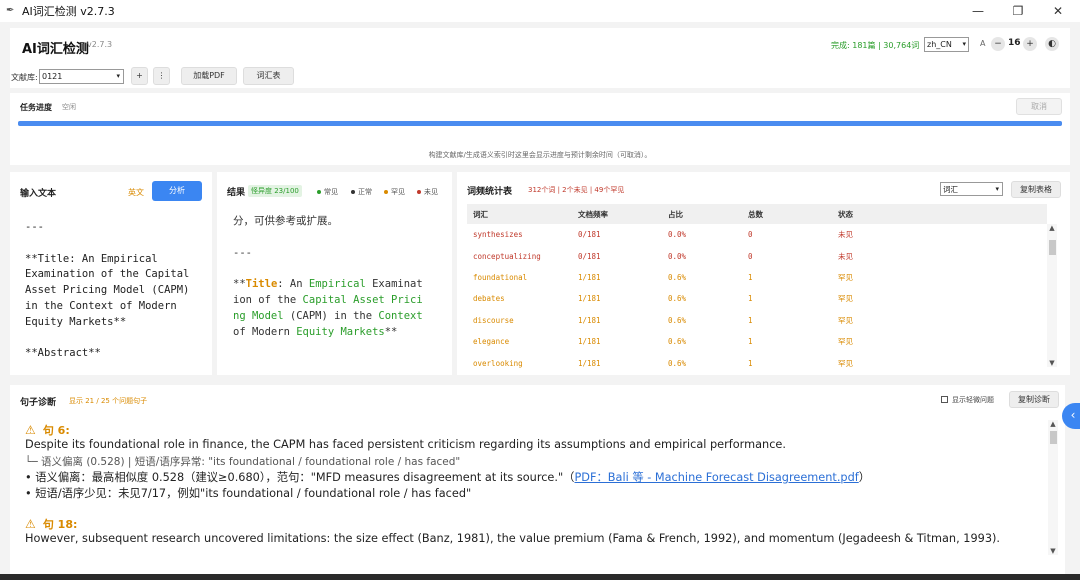  Describe the element at coordinates (337, 284) in the screenshot. I see `common-word: Empirical` at that location.